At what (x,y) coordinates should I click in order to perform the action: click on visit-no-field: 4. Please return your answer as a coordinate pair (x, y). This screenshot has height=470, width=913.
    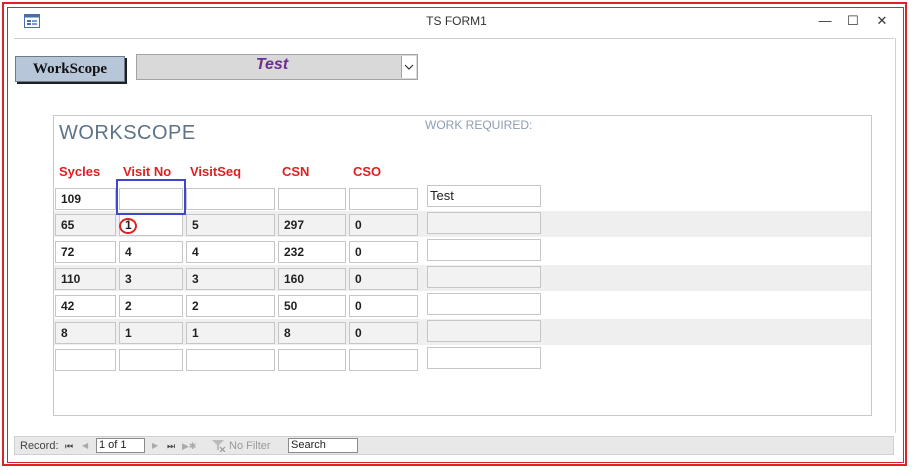
    Looking at the image, I should click on (151, 252).